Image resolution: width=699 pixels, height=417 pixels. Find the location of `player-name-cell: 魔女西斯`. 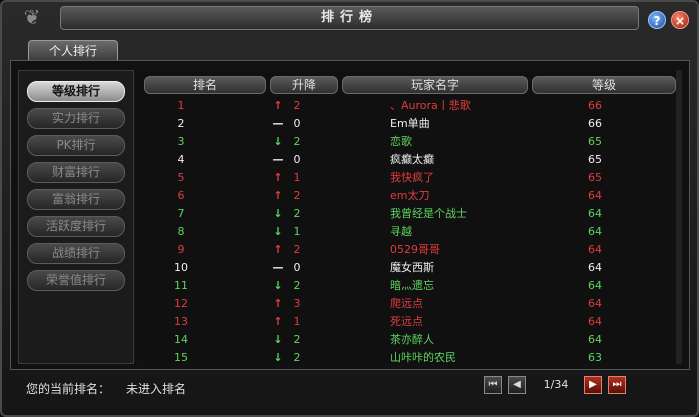

player-name-cell: 魔女西斯 is located at coordinates (412, 267).